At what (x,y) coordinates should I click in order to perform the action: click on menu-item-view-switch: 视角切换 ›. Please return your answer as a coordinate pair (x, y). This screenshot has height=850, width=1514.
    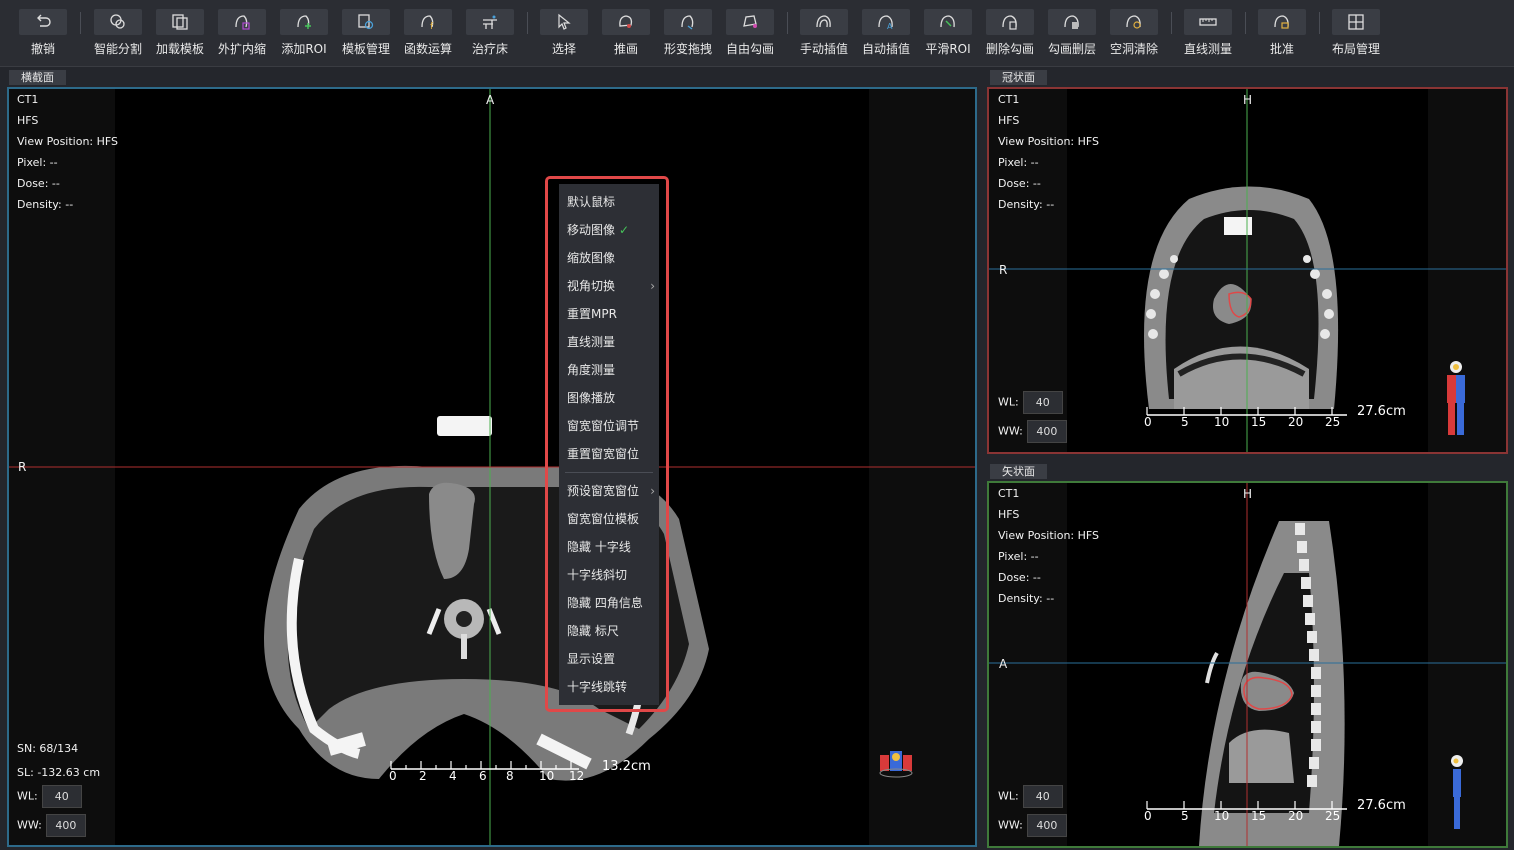
    Looking at the image, I should click on (609, 286).